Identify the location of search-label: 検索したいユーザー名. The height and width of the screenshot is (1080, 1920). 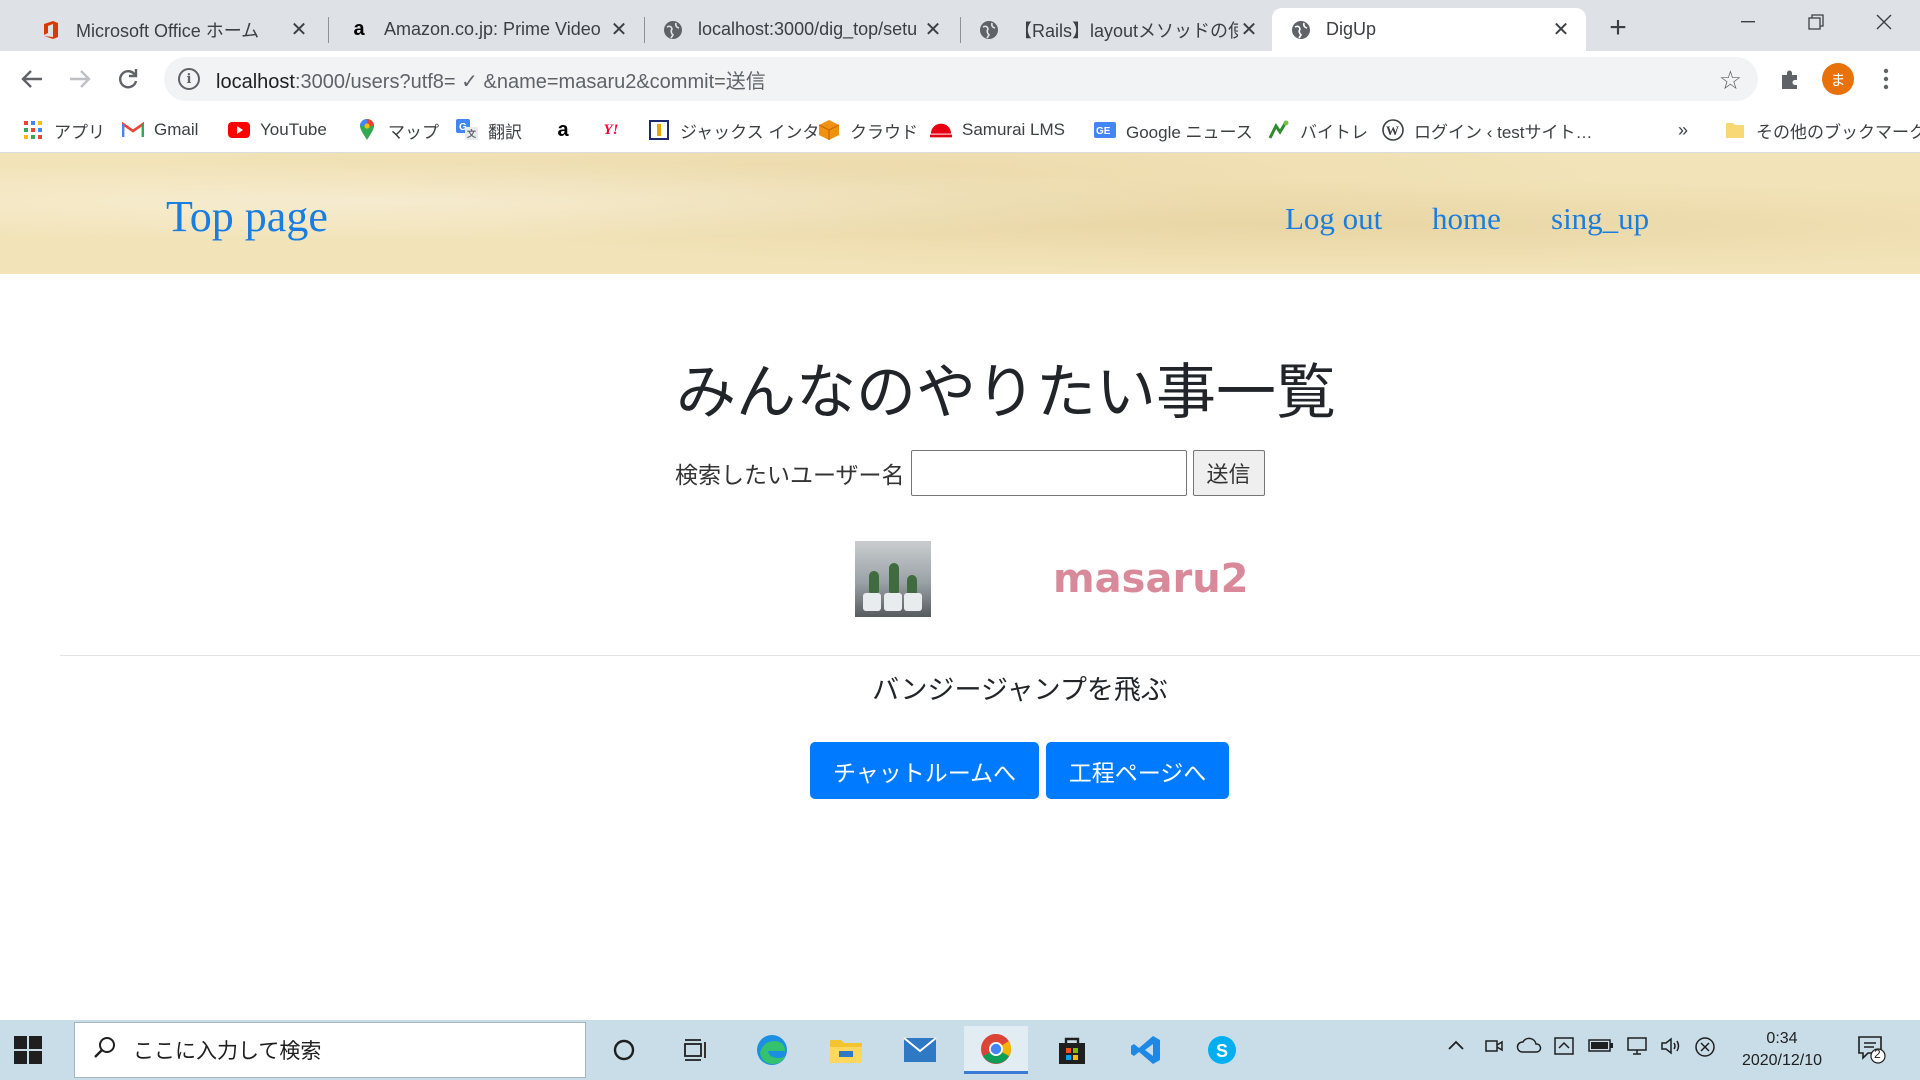
(790, 476).